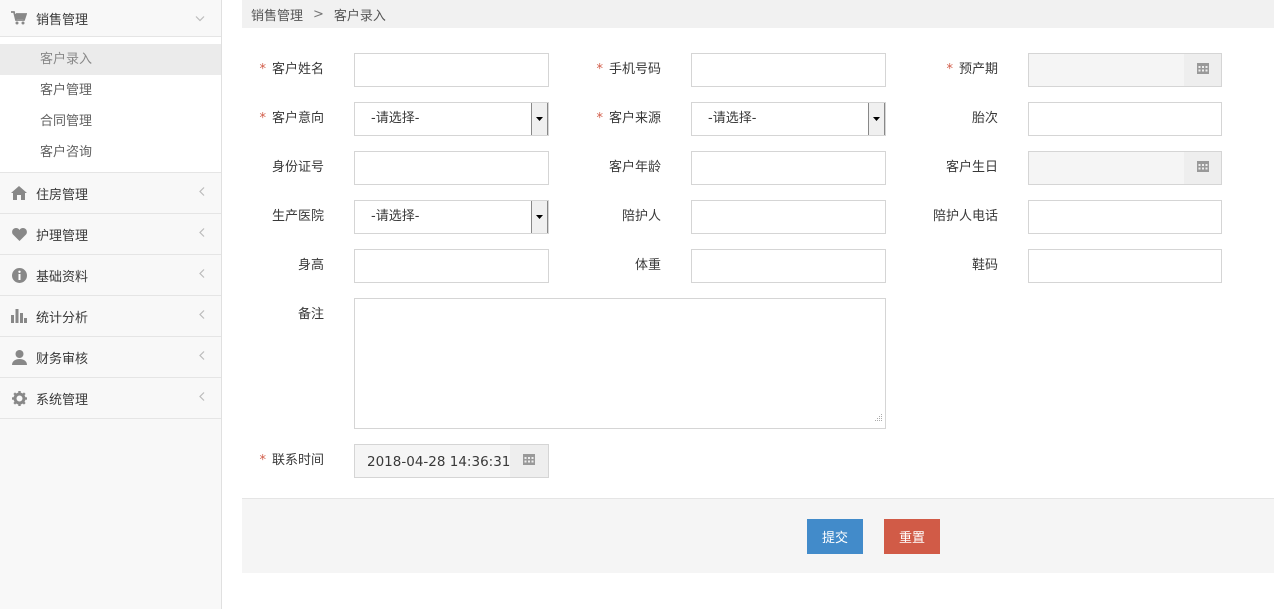  What do you see at coordinates (283, 266) in the screenshot?
I see `height-label: 身高` at bounding box center [283, 266].